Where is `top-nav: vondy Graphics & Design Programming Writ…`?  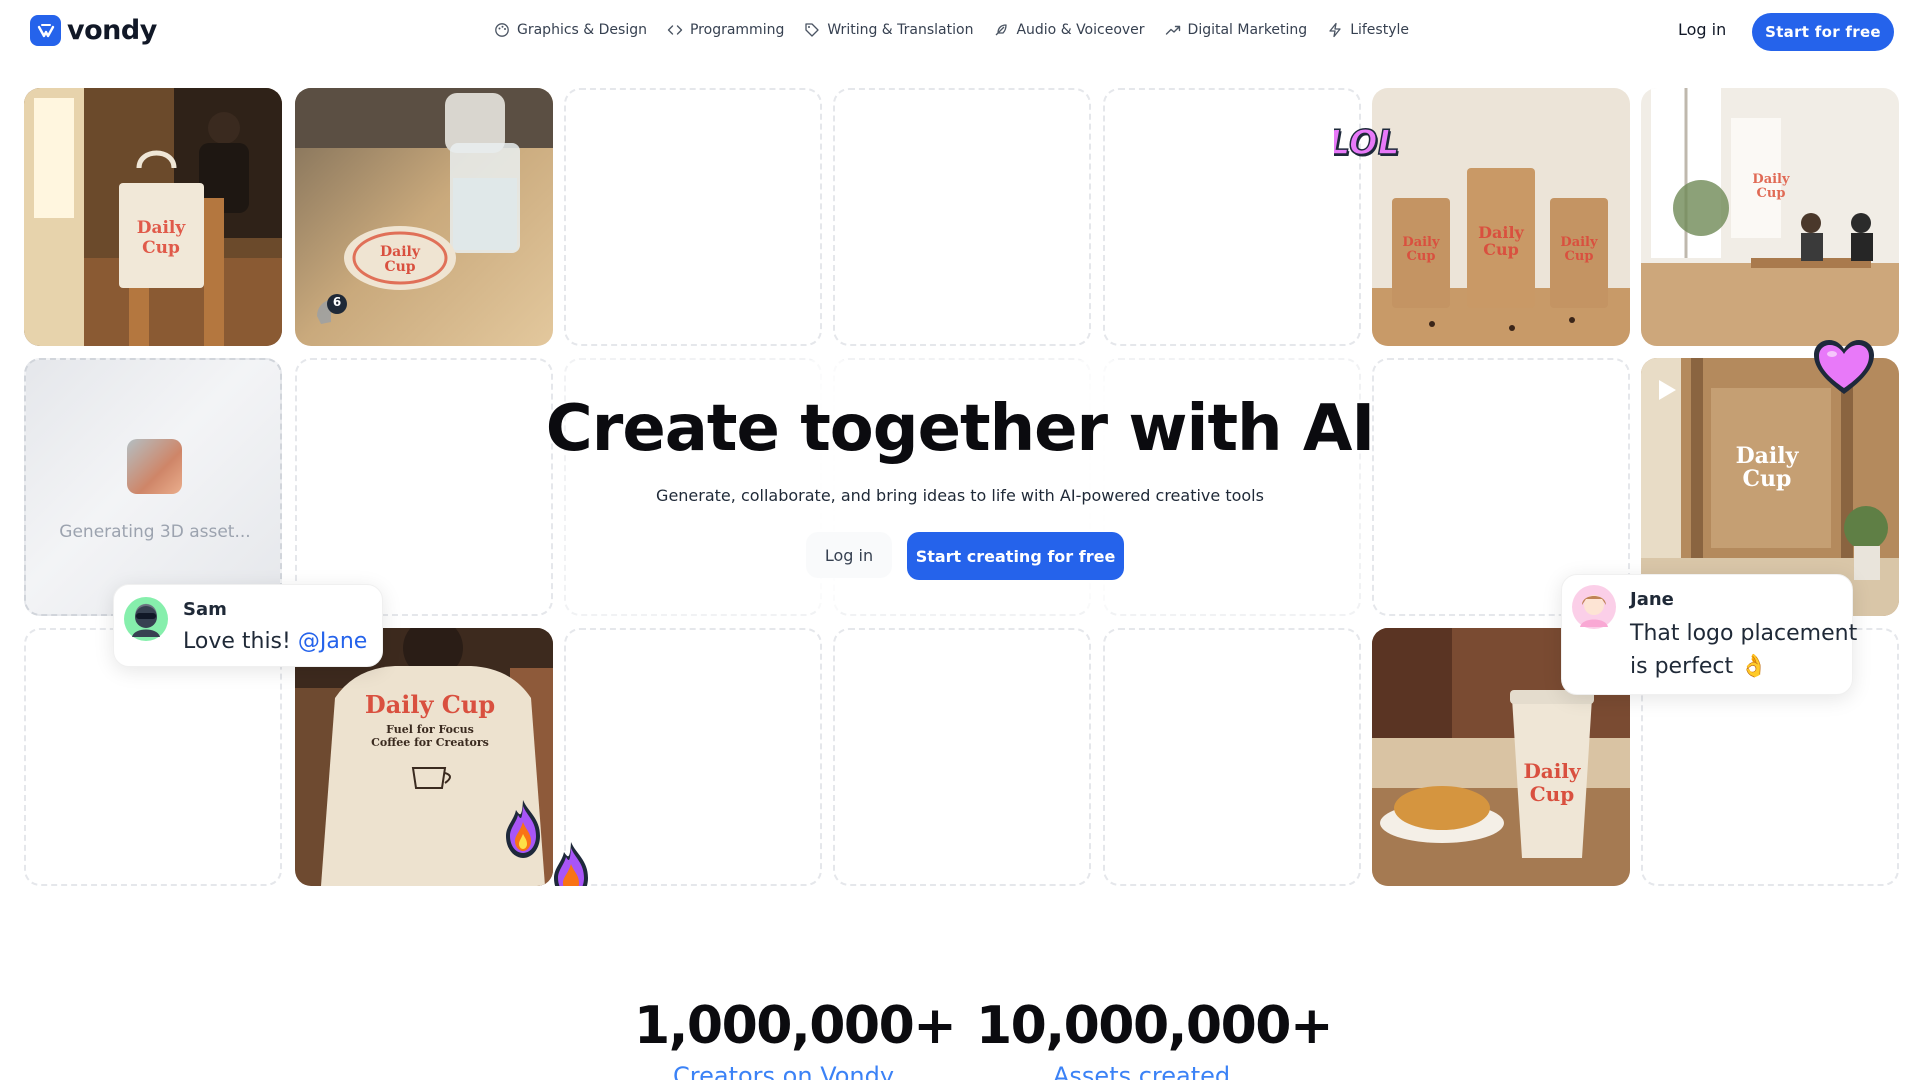
top-nav: vondy Graphics & Design Programming Writ… is located at coordinates (960, 32).